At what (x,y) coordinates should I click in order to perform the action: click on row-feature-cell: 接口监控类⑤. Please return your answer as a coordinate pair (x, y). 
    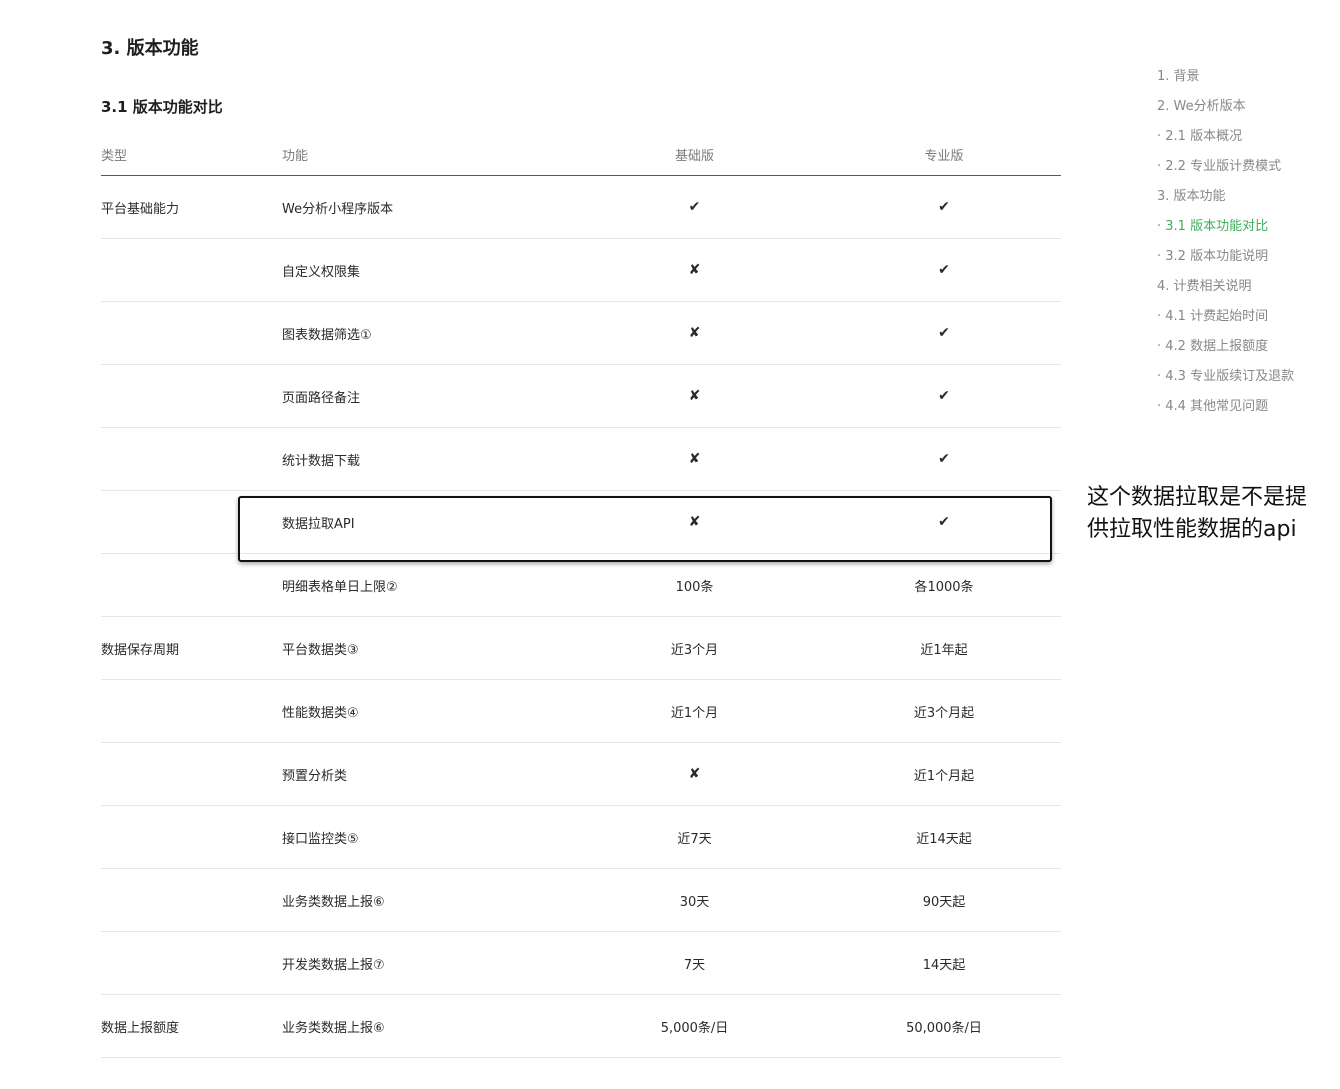
    Looking at the image, I should click on (422, 837).